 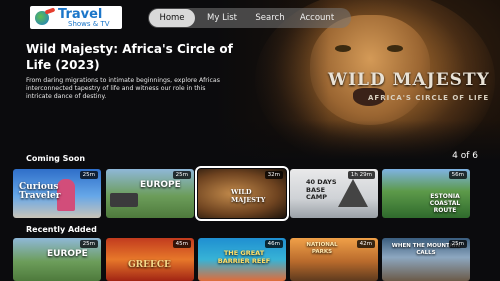 What do you see at coordinates (80, 14) in the screenshot?
I see `brand-name: Travel` at bounding box center [80, 14].